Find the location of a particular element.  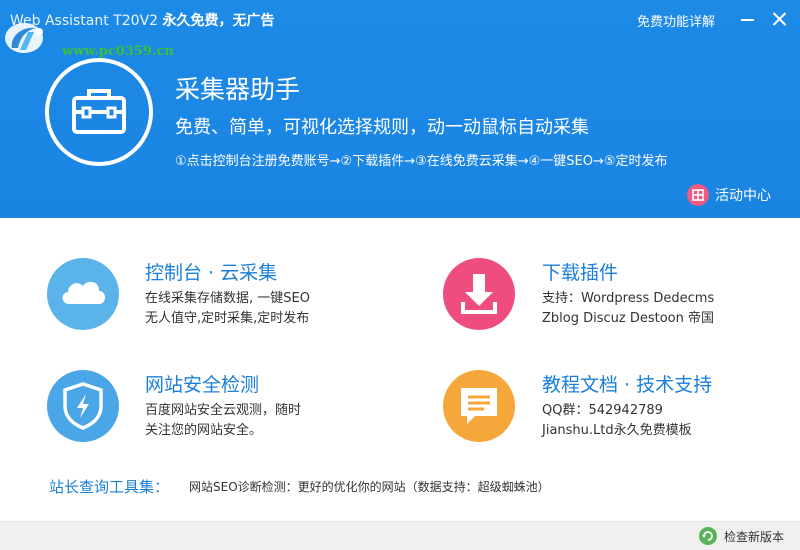

card-desc-line: 百度网站安全云观测，随时 is located at coordinates (223, 410).